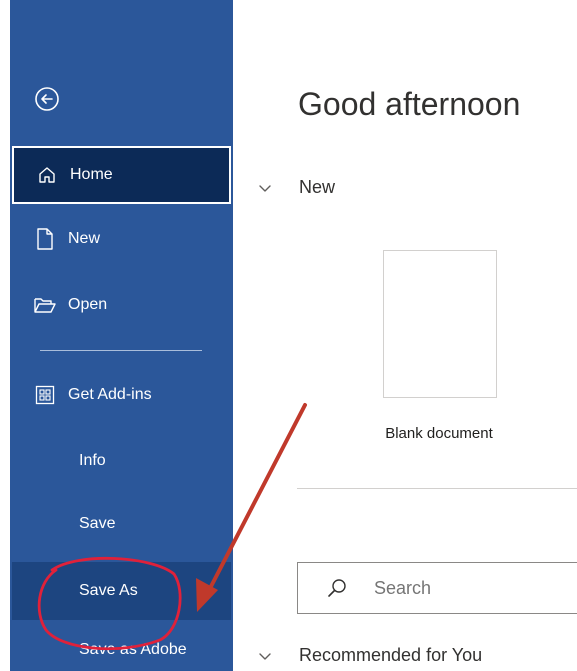  What do you see at coordinates (133, 649) in the screenshot?
I see `sidebar-item-label: Save as Adobe` at bounding box center [133, 649].